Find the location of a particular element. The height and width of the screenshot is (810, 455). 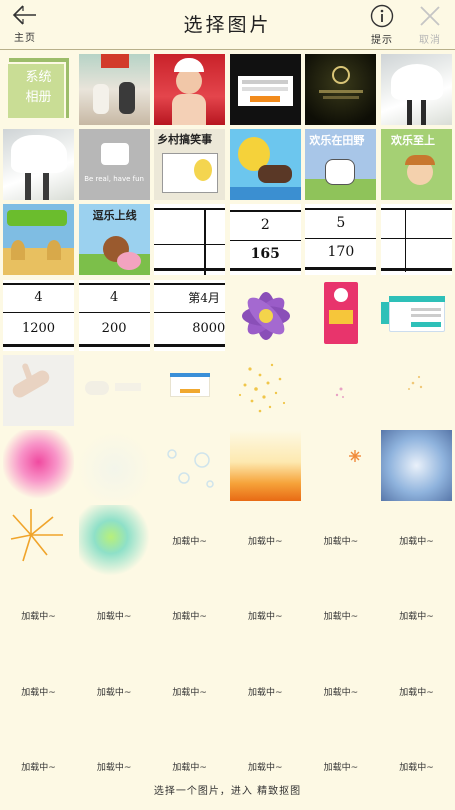

sheet-value: 200 is located at coordinates (114, 328).